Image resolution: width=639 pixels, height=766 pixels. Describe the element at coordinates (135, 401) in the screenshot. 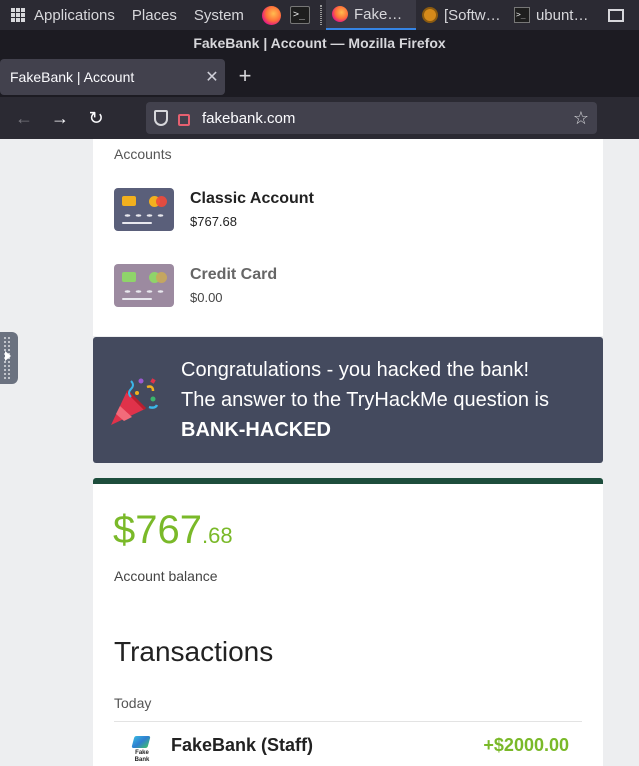

I see `party-popper-icon` at that location.